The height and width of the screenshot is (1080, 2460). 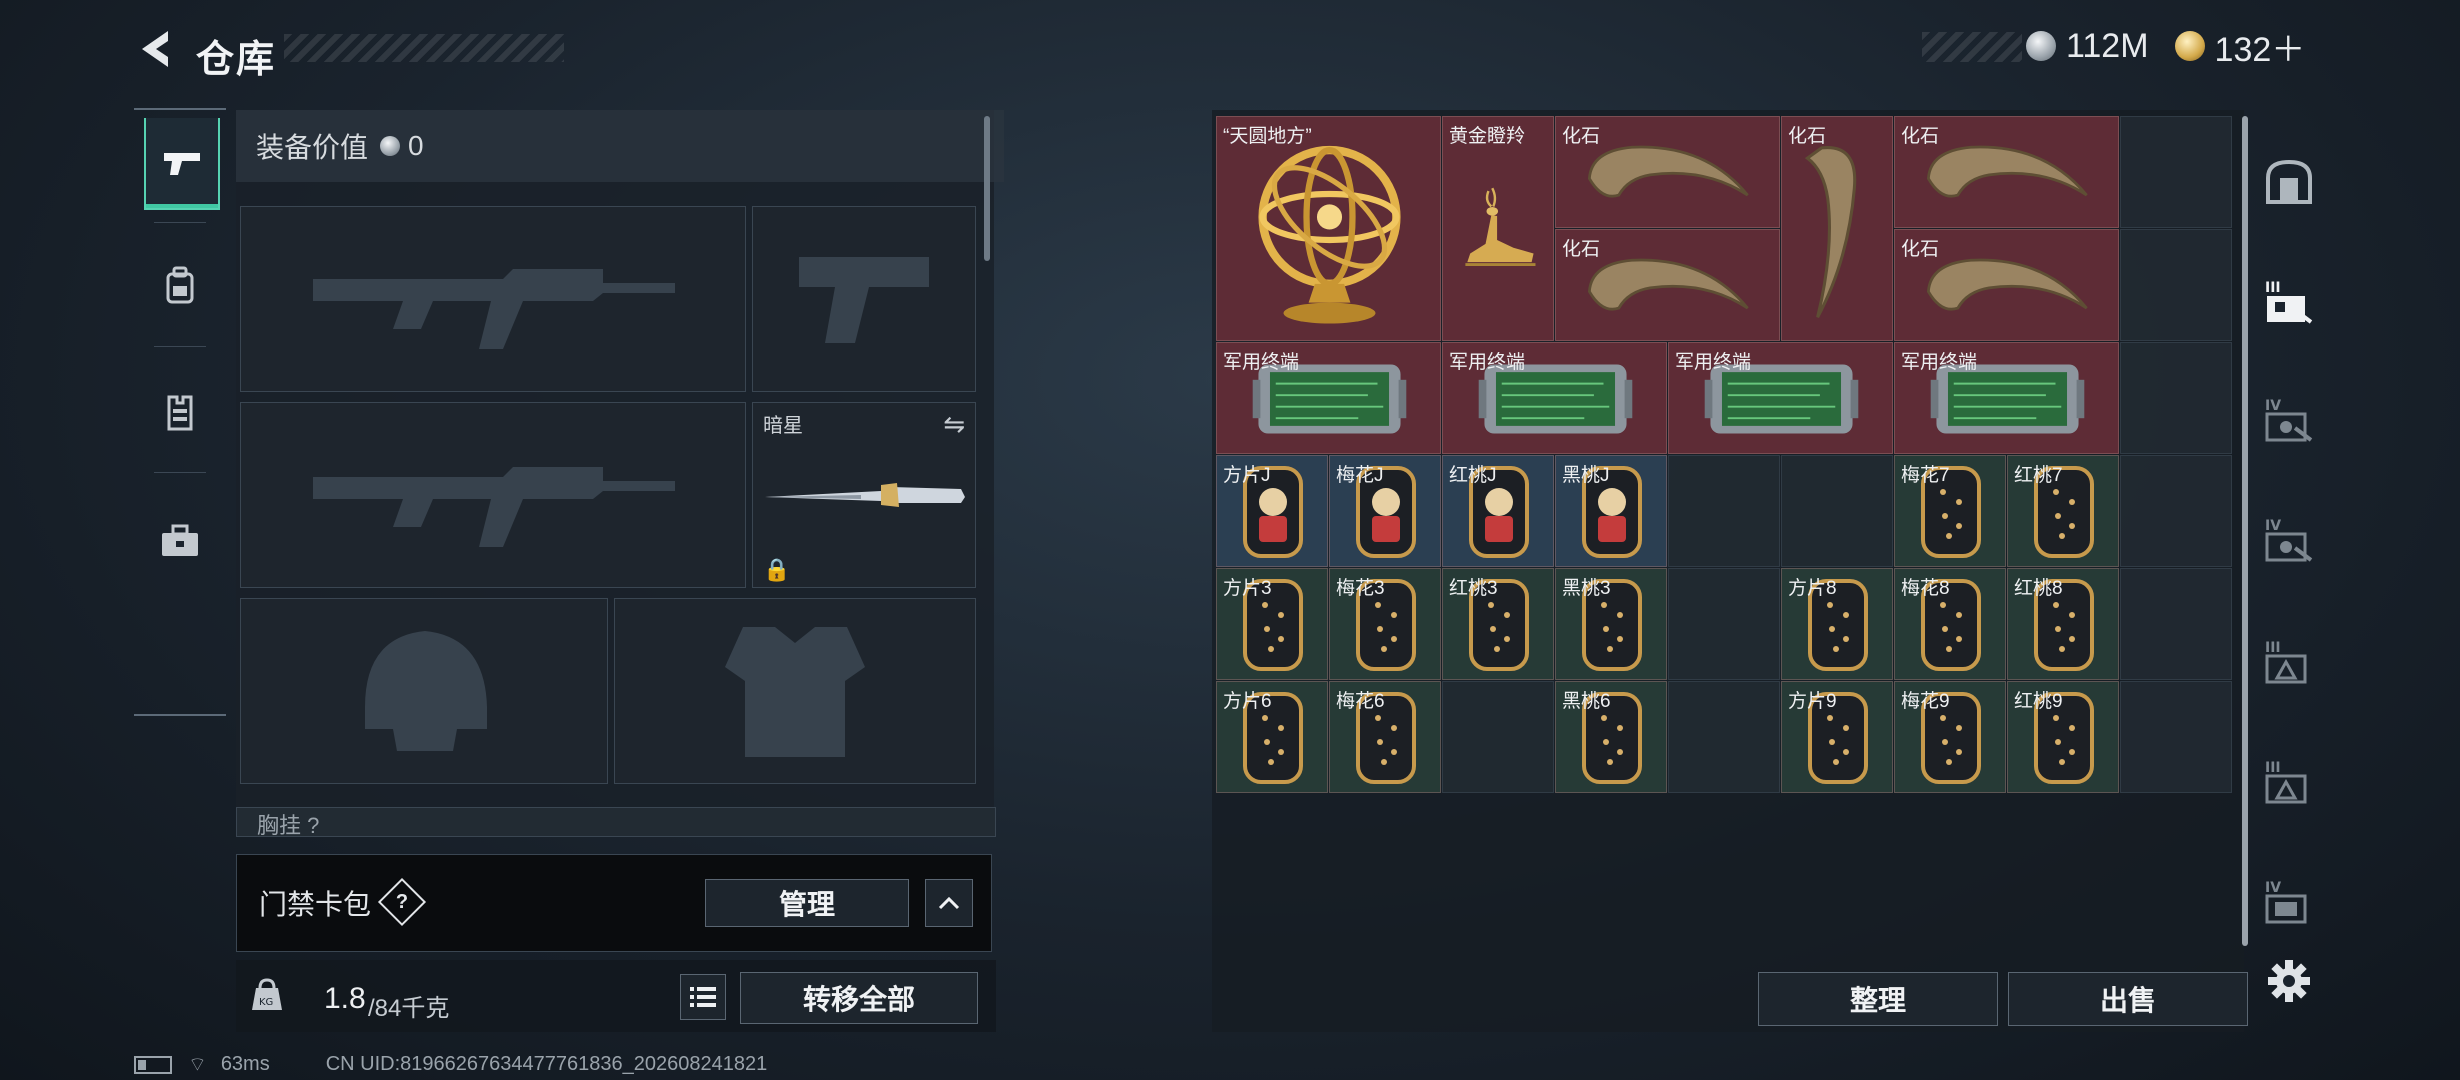 What do you see at coordinates (2063, 511) in the screenshot?
I see `warehouse-item: 红桃7` at bounding box center [2063, 511].